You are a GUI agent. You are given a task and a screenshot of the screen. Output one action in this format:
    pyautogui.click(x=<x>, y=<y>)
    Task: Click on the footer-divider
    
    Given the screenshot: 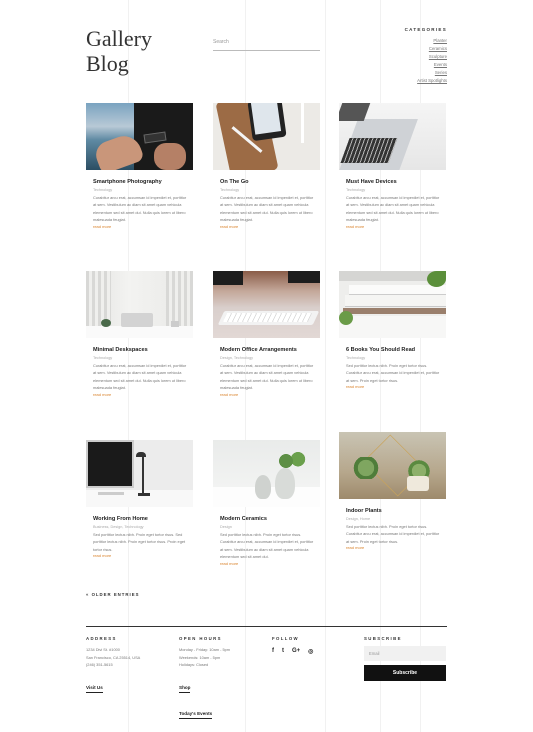 What is the action you would take?
    pyautogui.click(x=266, y=626)
    